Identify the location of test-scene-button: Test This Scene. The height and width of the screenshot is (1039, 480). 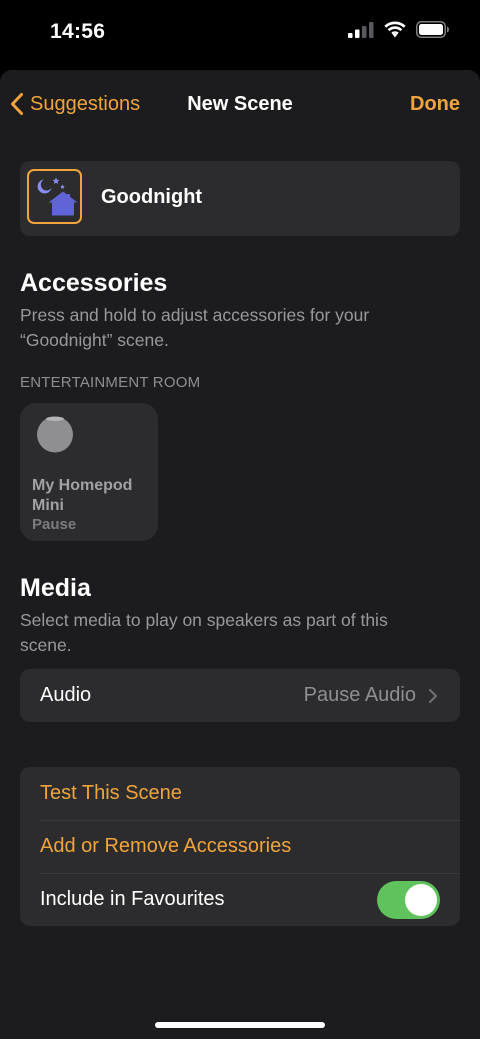
(240, 793).